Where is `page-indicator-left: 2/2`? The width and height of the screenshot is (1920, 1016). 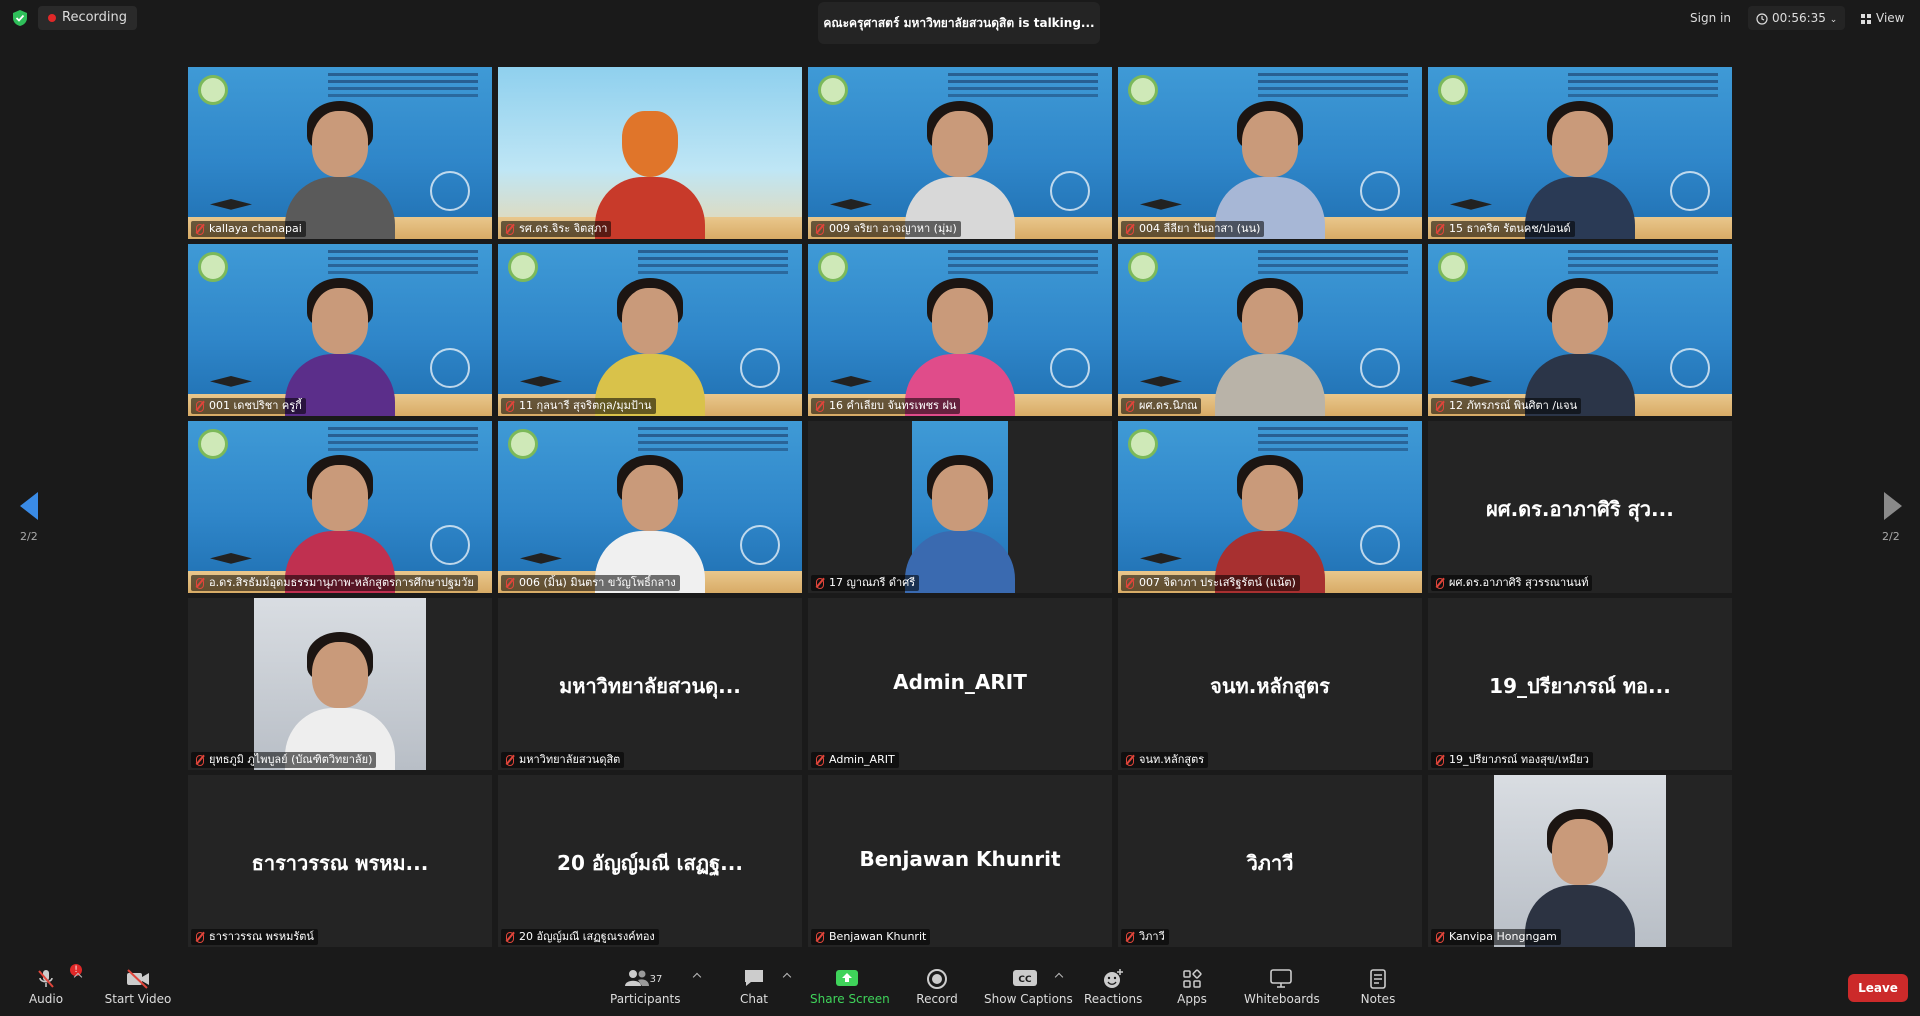 page-indicator-left: 2/2 is located at coordinates (29, 536).